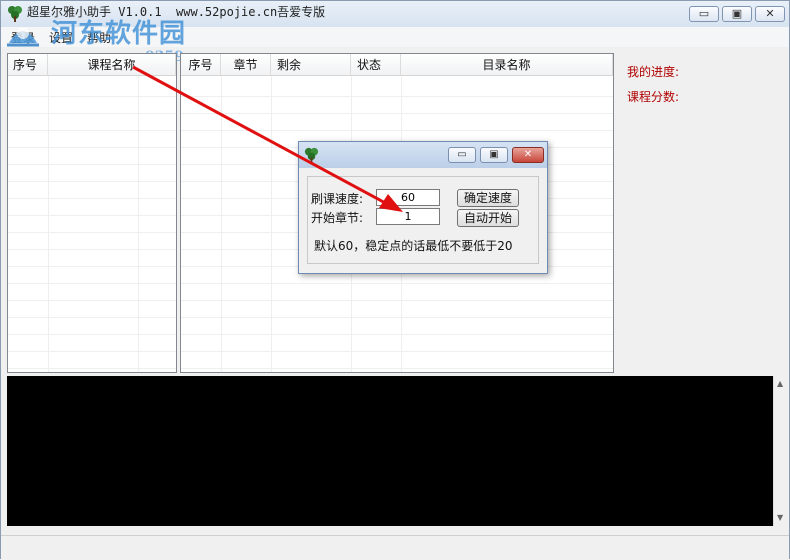 The image size is (790, 560). What do you see at coordinates (311, 155) in the screenshot?
I see `clover-icon` at bounding box center [311, 155].